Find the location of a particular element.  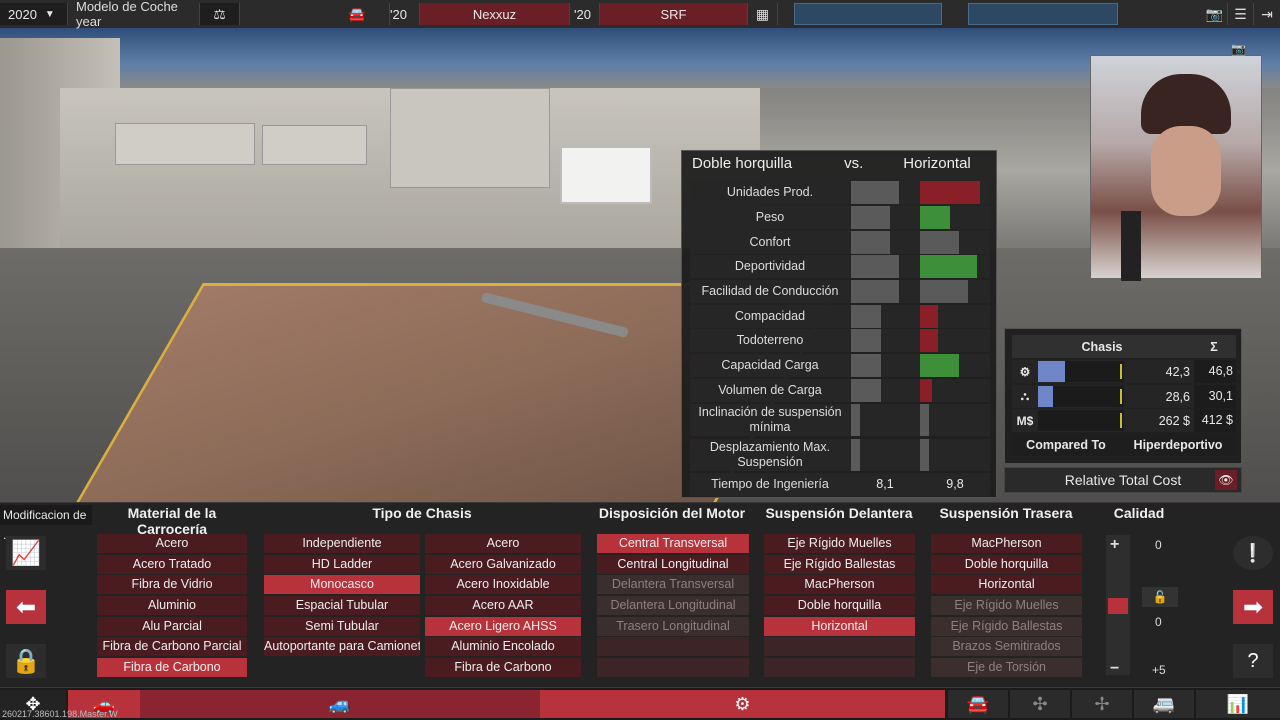

section-calidad: Calidad is located at coordinates (1139, 513).